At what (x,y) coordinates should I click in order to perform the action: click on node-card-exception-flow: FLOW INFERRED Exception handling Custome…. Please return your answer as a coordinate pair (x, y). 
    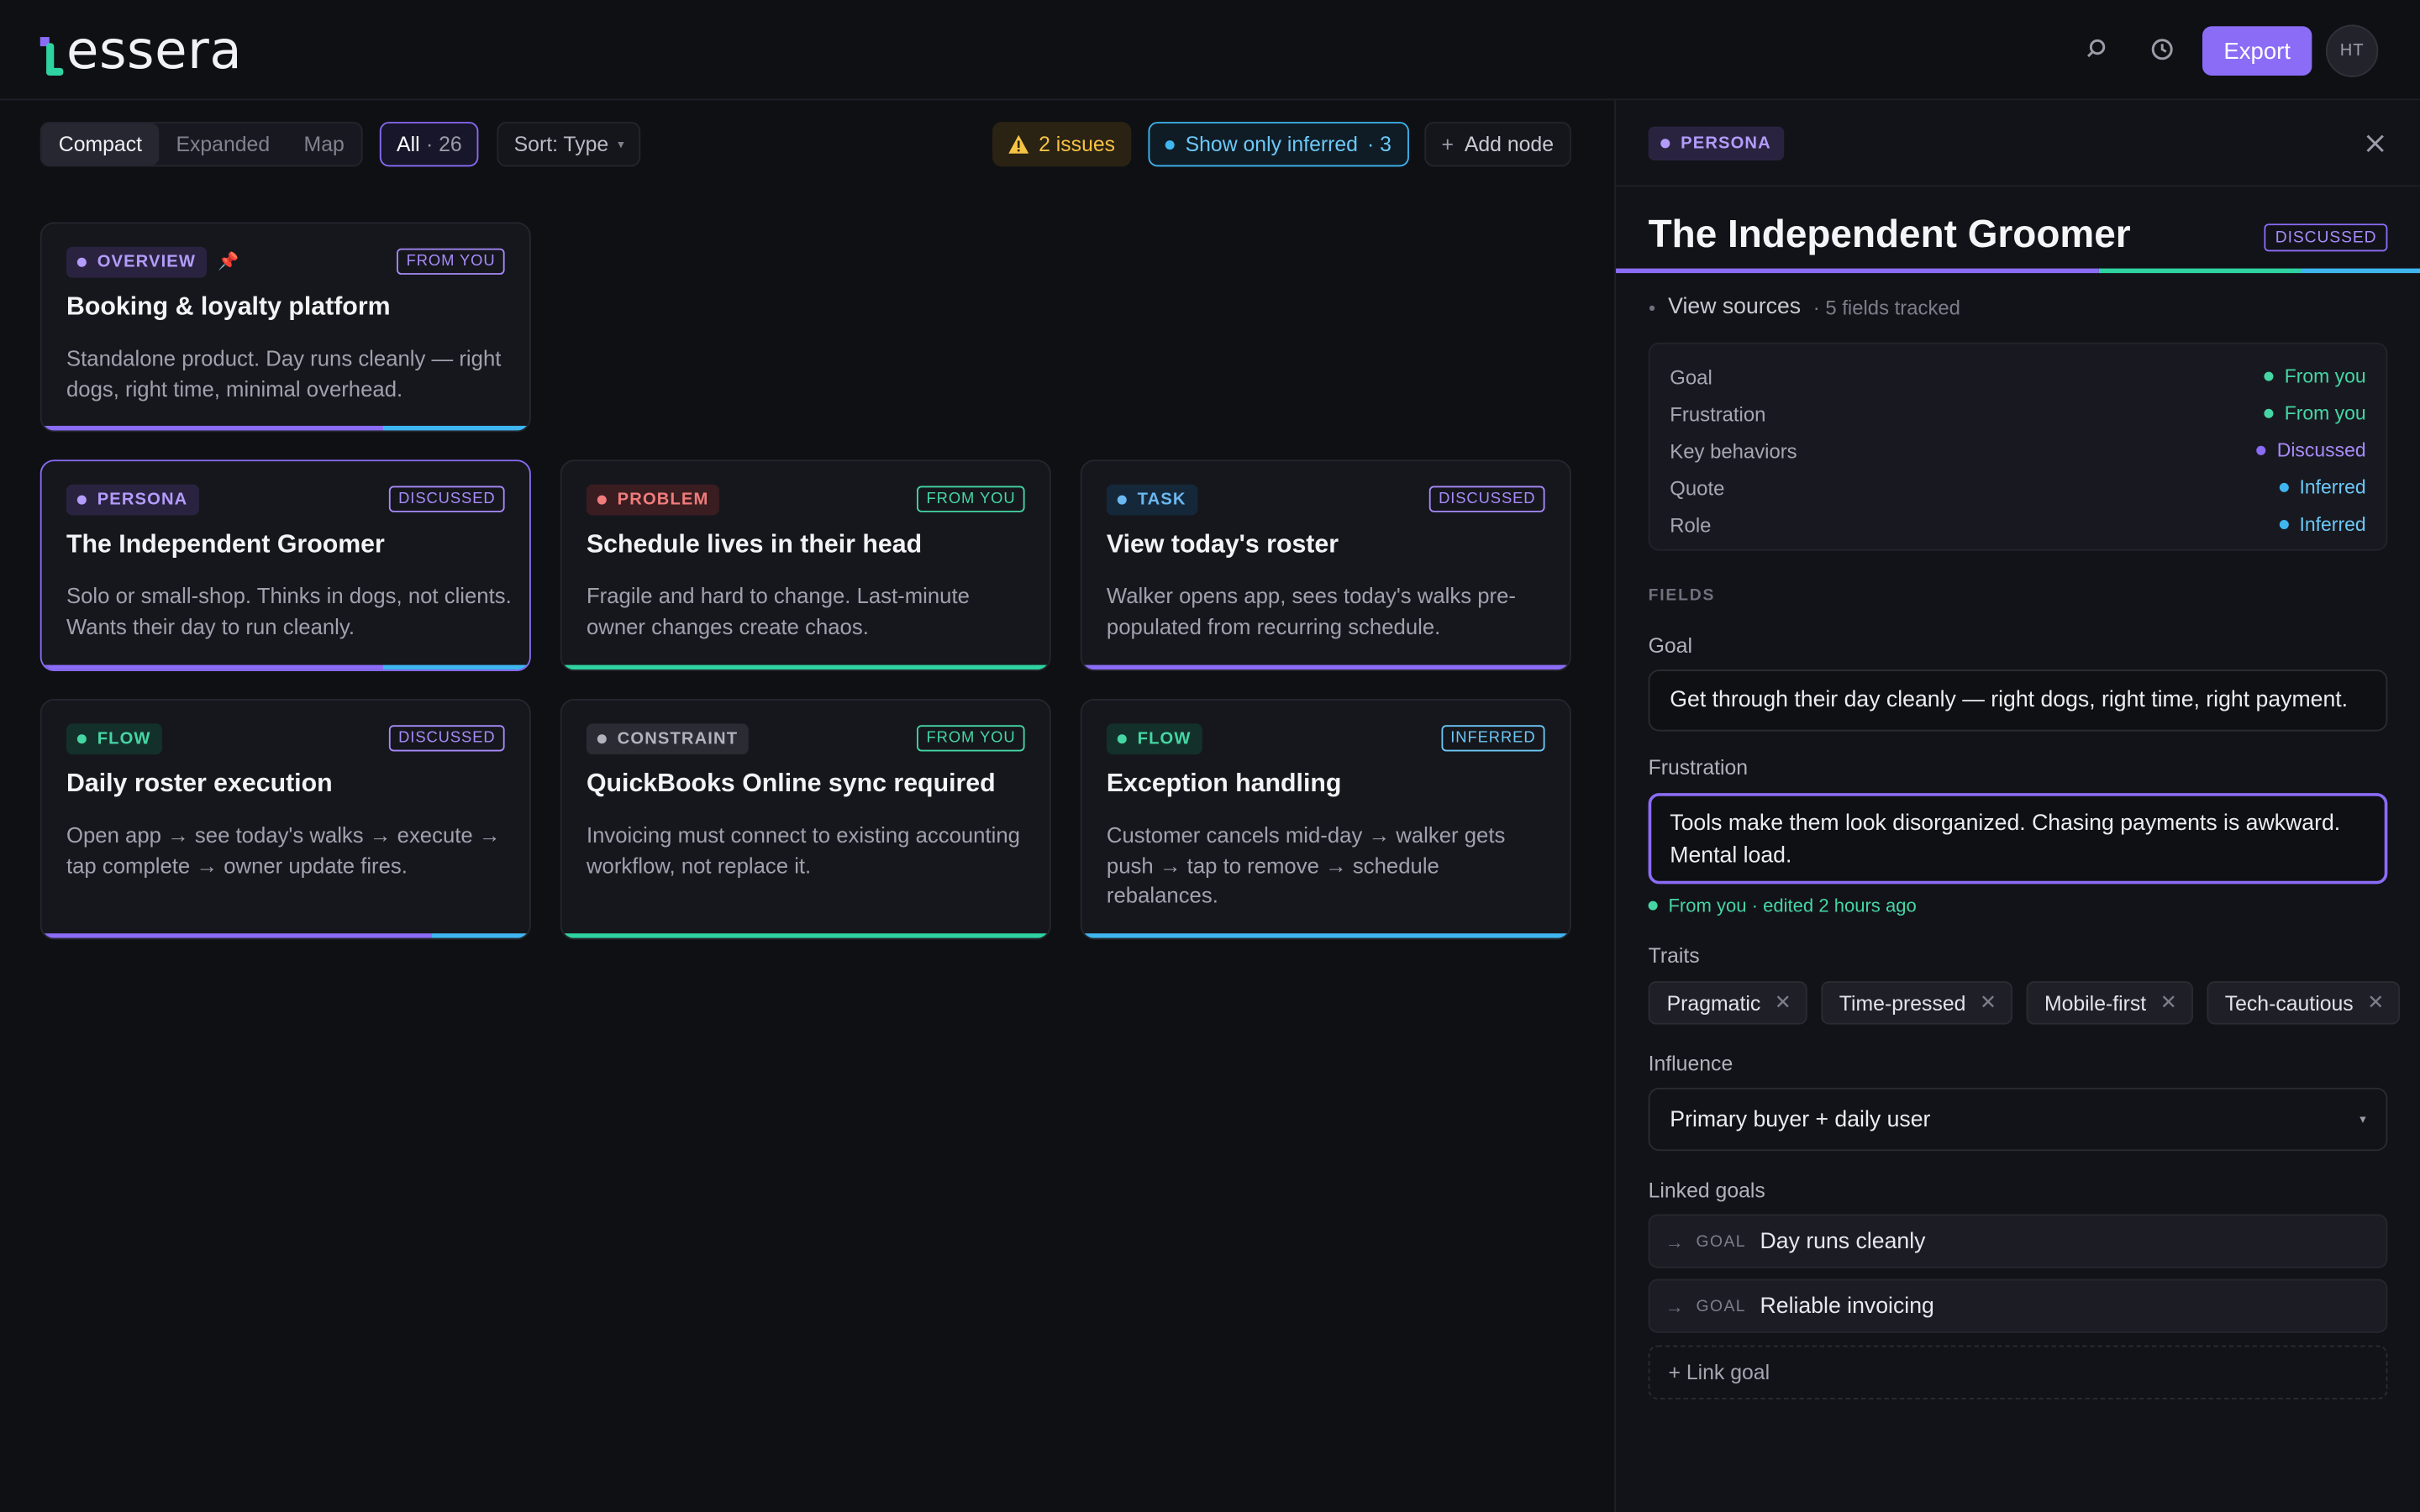
    Looking at the image, I should click on (1325, 819).